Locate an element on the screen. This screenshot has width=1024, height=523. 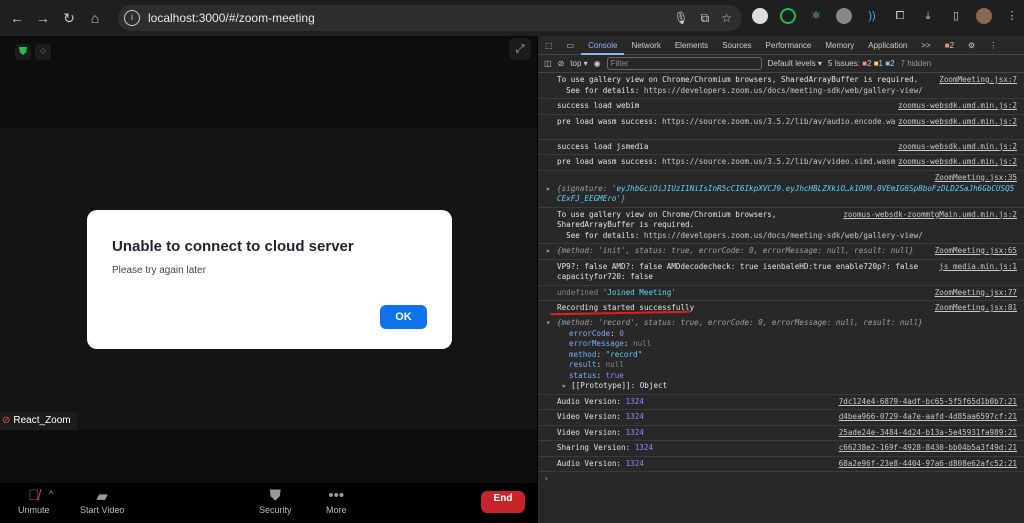
back-icon: ← is located at coordinates (17, 18).